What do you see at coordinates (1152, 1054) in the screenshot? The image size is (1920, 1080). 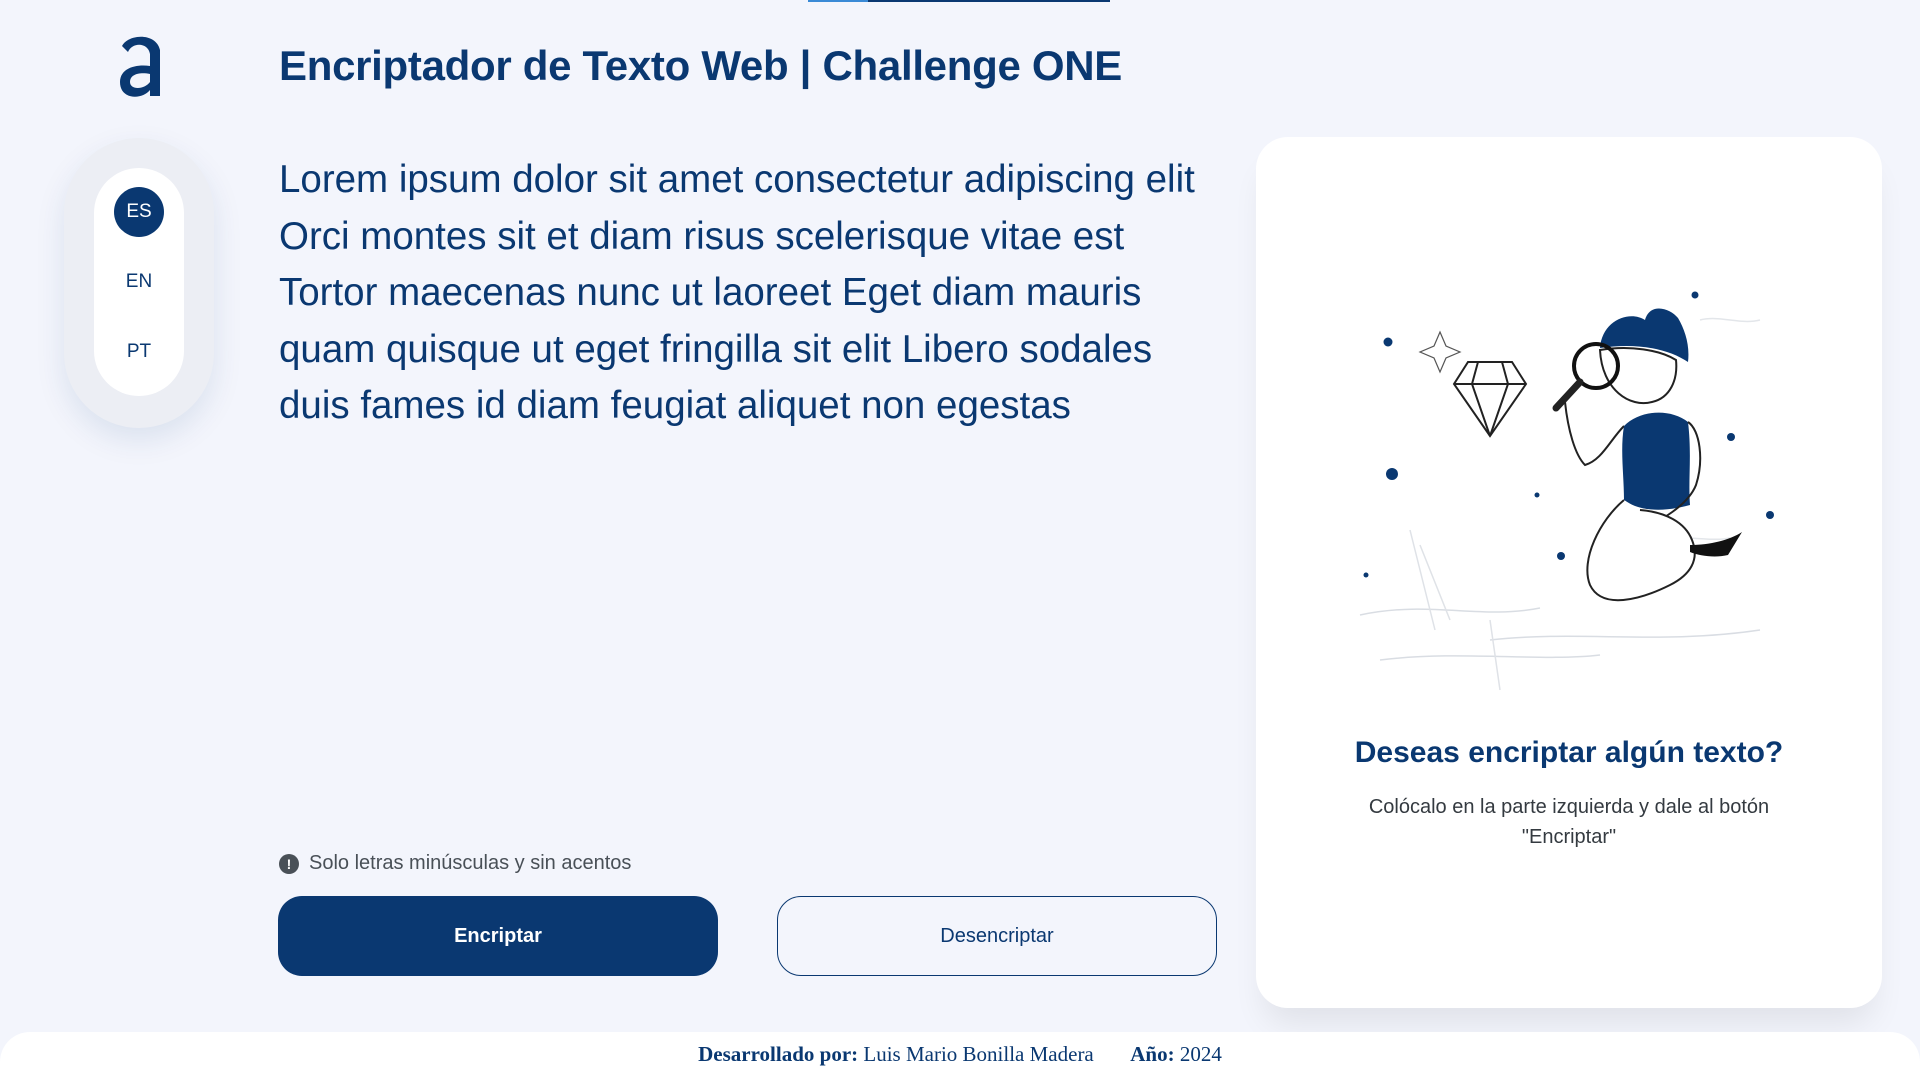 I see `footer-year-label: Año:` at bounding box center [1152, 1054].